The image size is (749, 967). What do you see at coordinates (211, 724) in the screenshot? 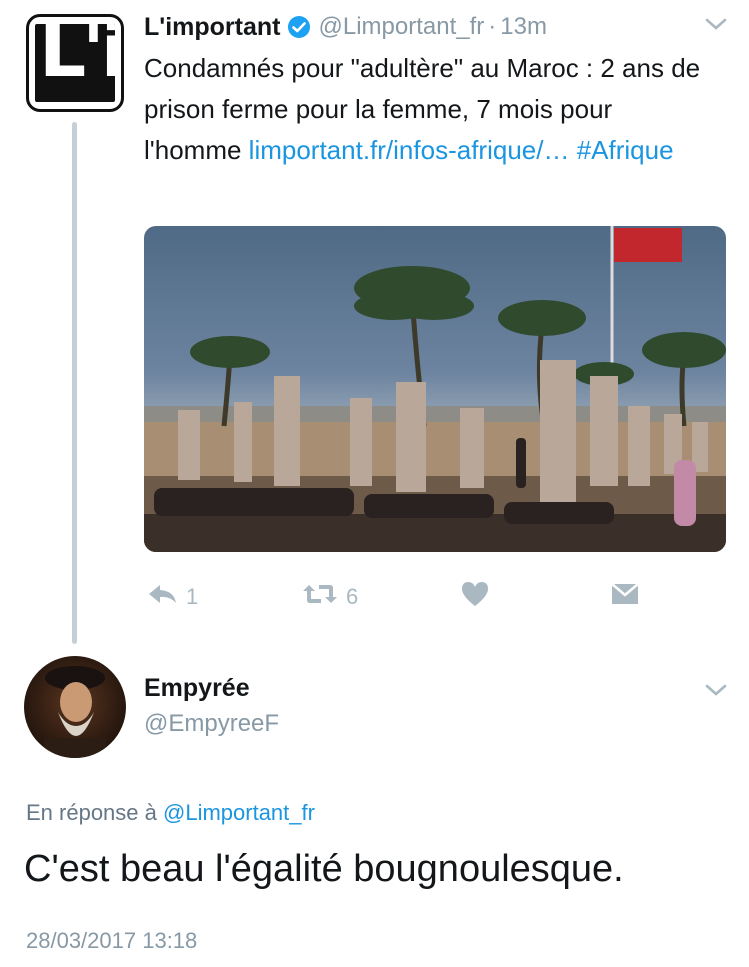
I see `reply-handle: @EmpyreeF` at bounding box center [211, 724].